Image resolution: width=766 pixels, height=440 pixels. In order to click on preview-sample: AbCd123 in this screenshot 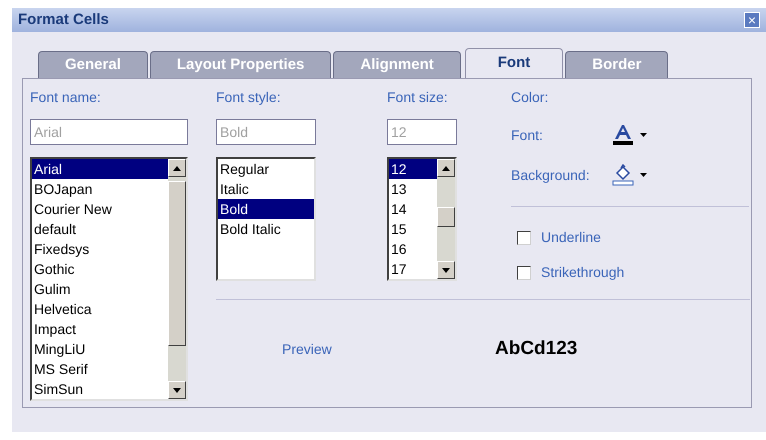, I will do `click(536, 348)`.